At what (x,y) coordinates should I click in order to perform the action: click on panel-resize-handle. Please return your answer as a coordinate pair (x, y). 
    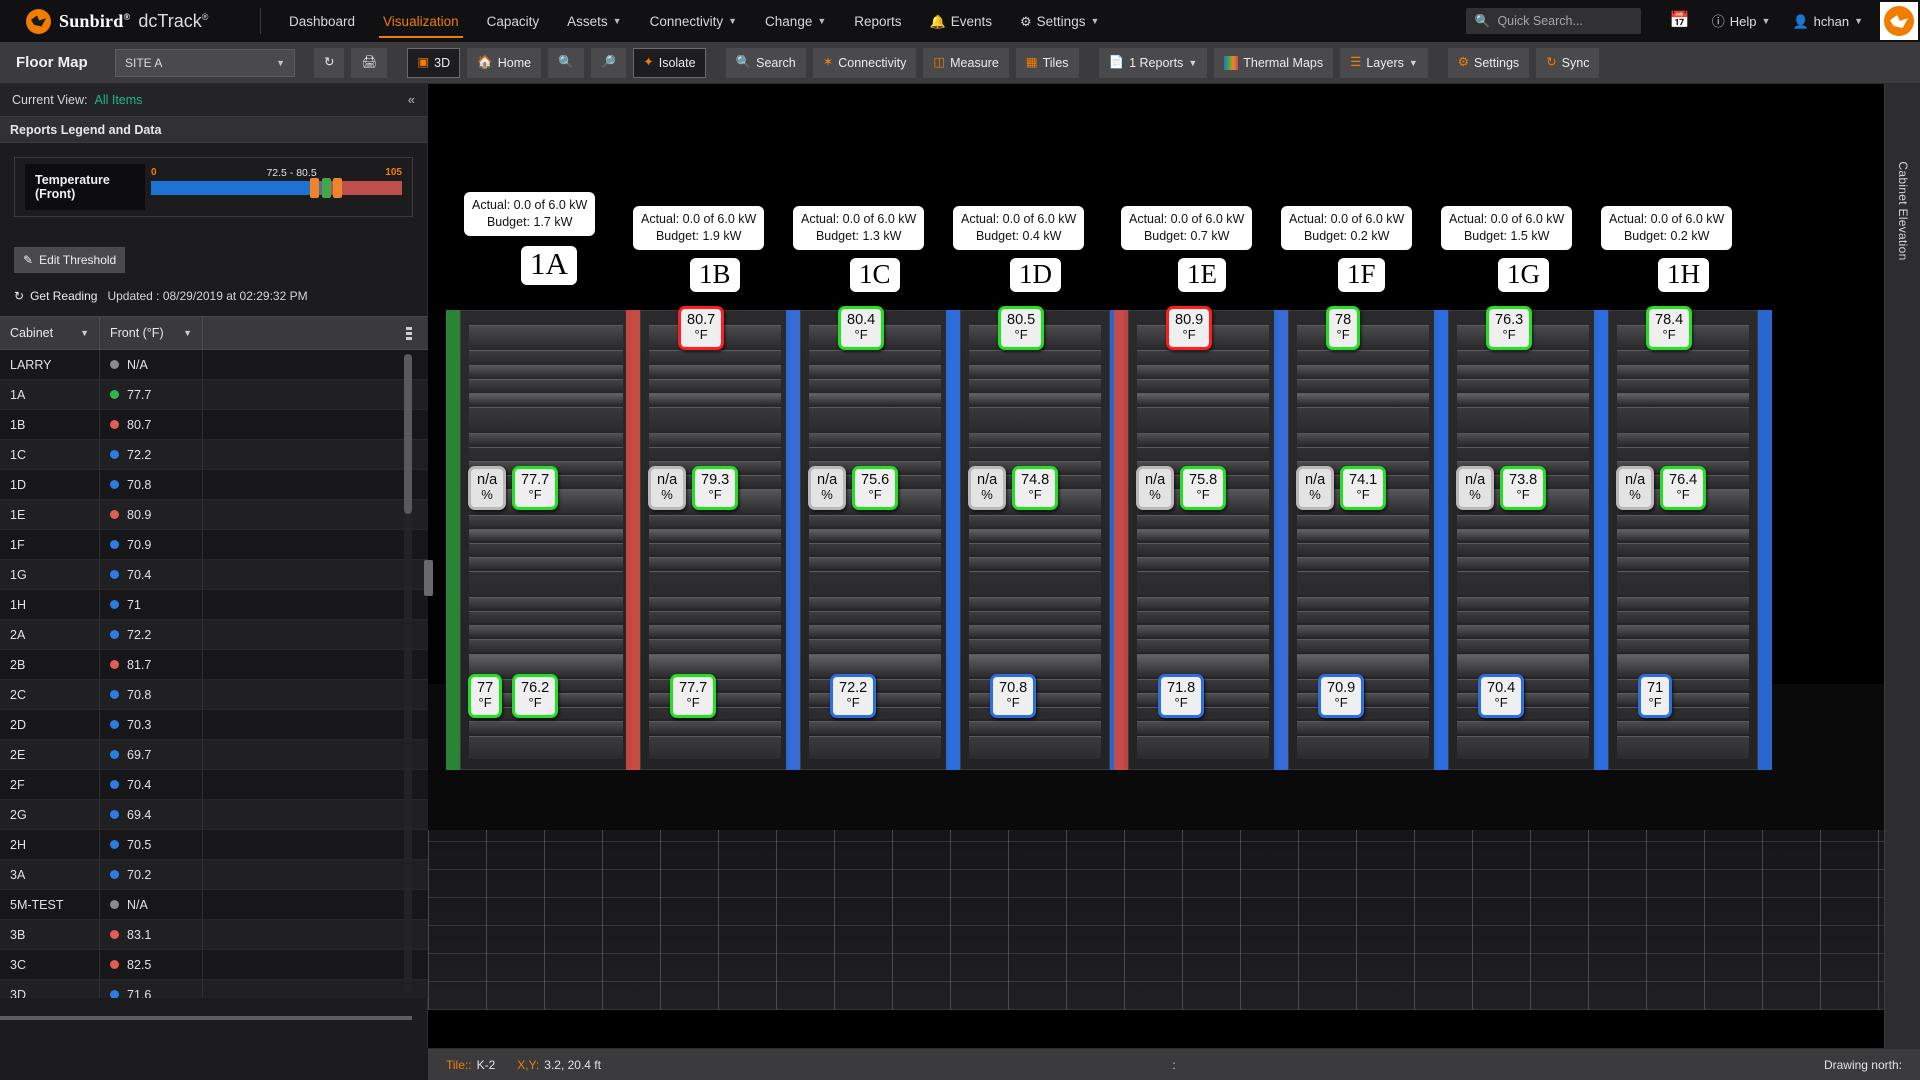
    Looking at the image, I should click on (428, 578).